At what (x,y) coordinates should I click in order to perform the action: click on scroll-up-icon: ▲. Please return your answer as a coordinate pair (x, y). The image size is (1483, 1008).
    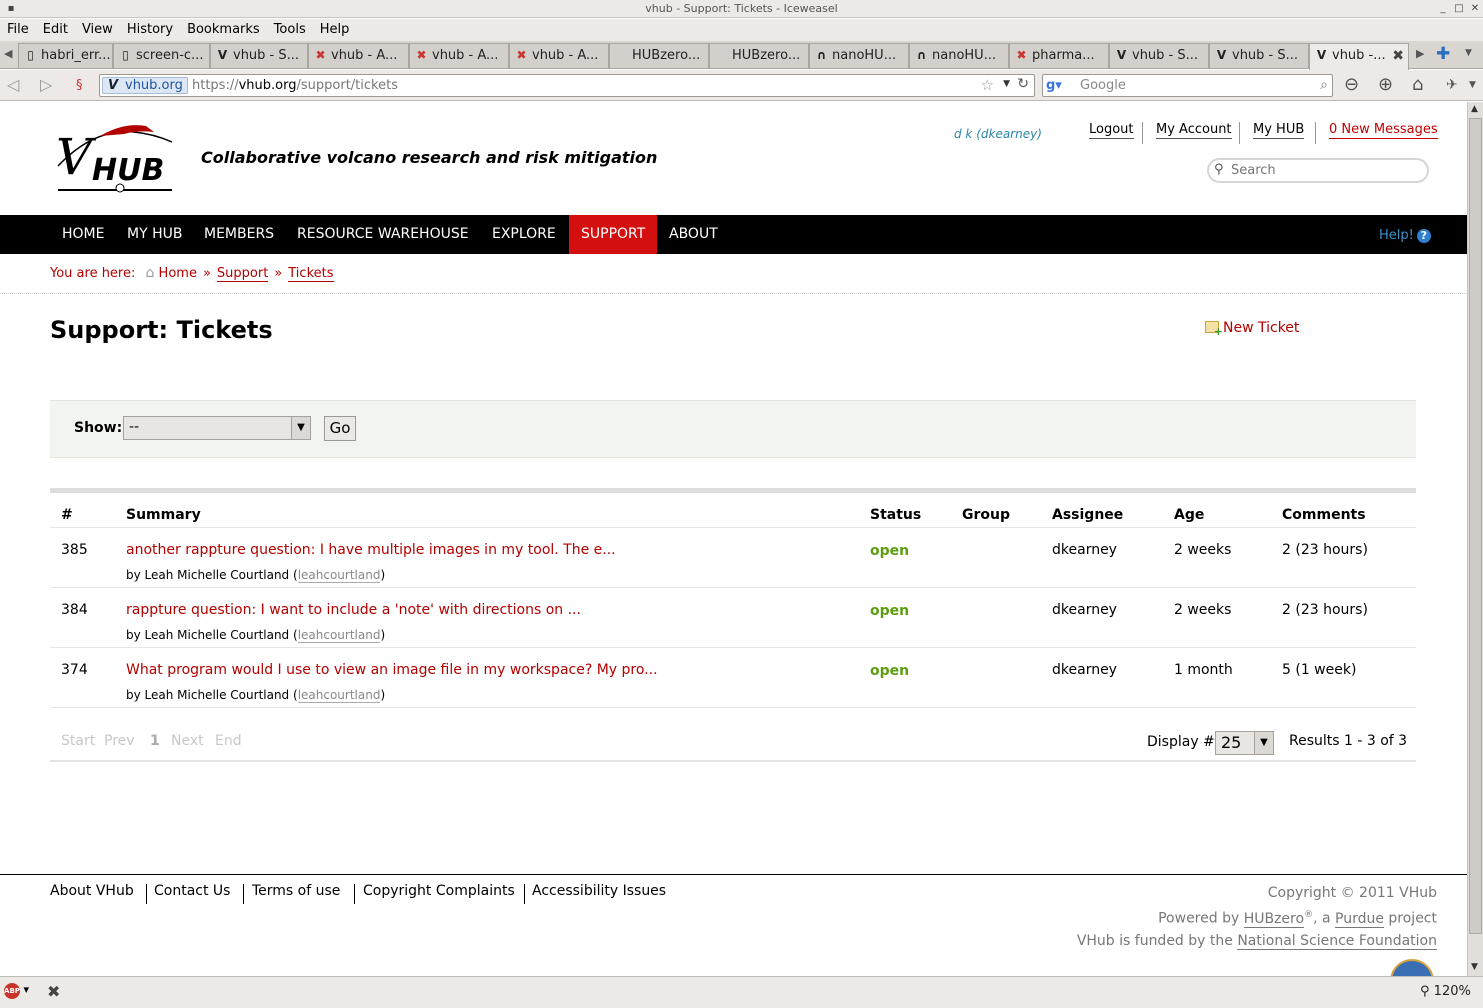
    Looking at the image, I should click on (1474, 109).